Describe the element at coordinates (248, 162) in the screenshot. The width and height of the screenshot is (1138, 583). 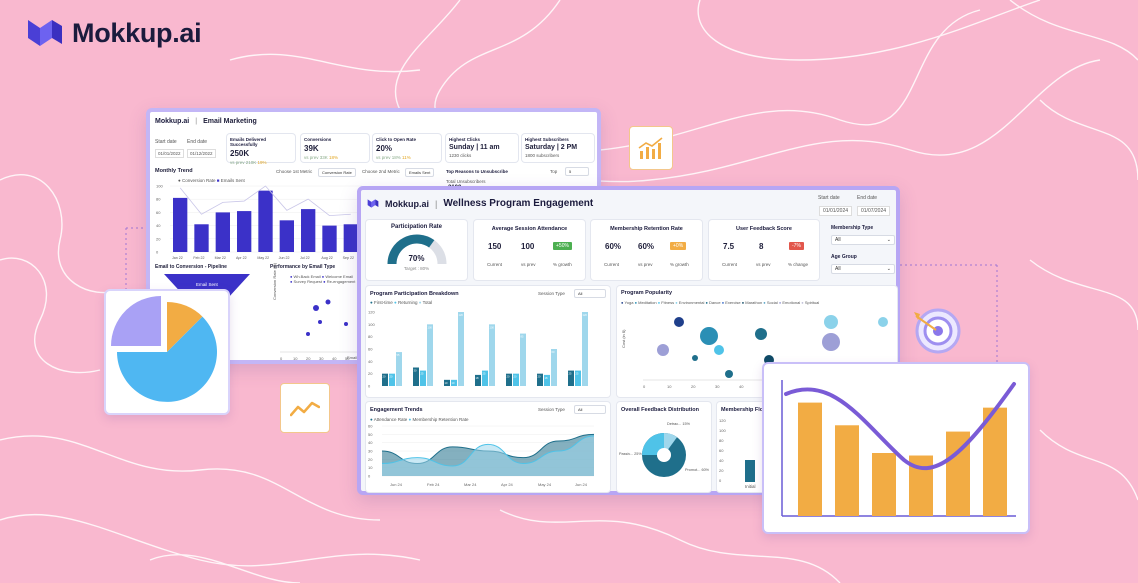
I see `kpi-sub: vs prev 210K 19%` at that location.